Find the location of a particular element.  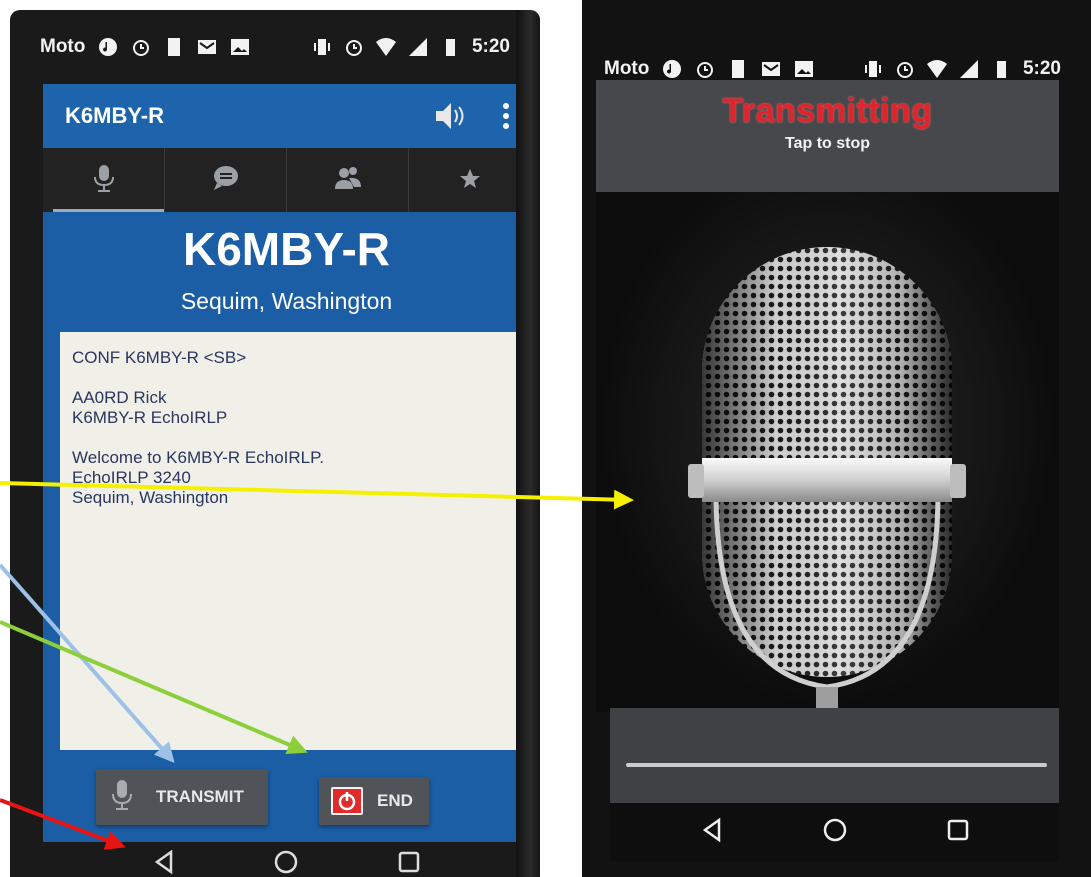

app-title: K6MBY-R is located at coordinates (115, 115).